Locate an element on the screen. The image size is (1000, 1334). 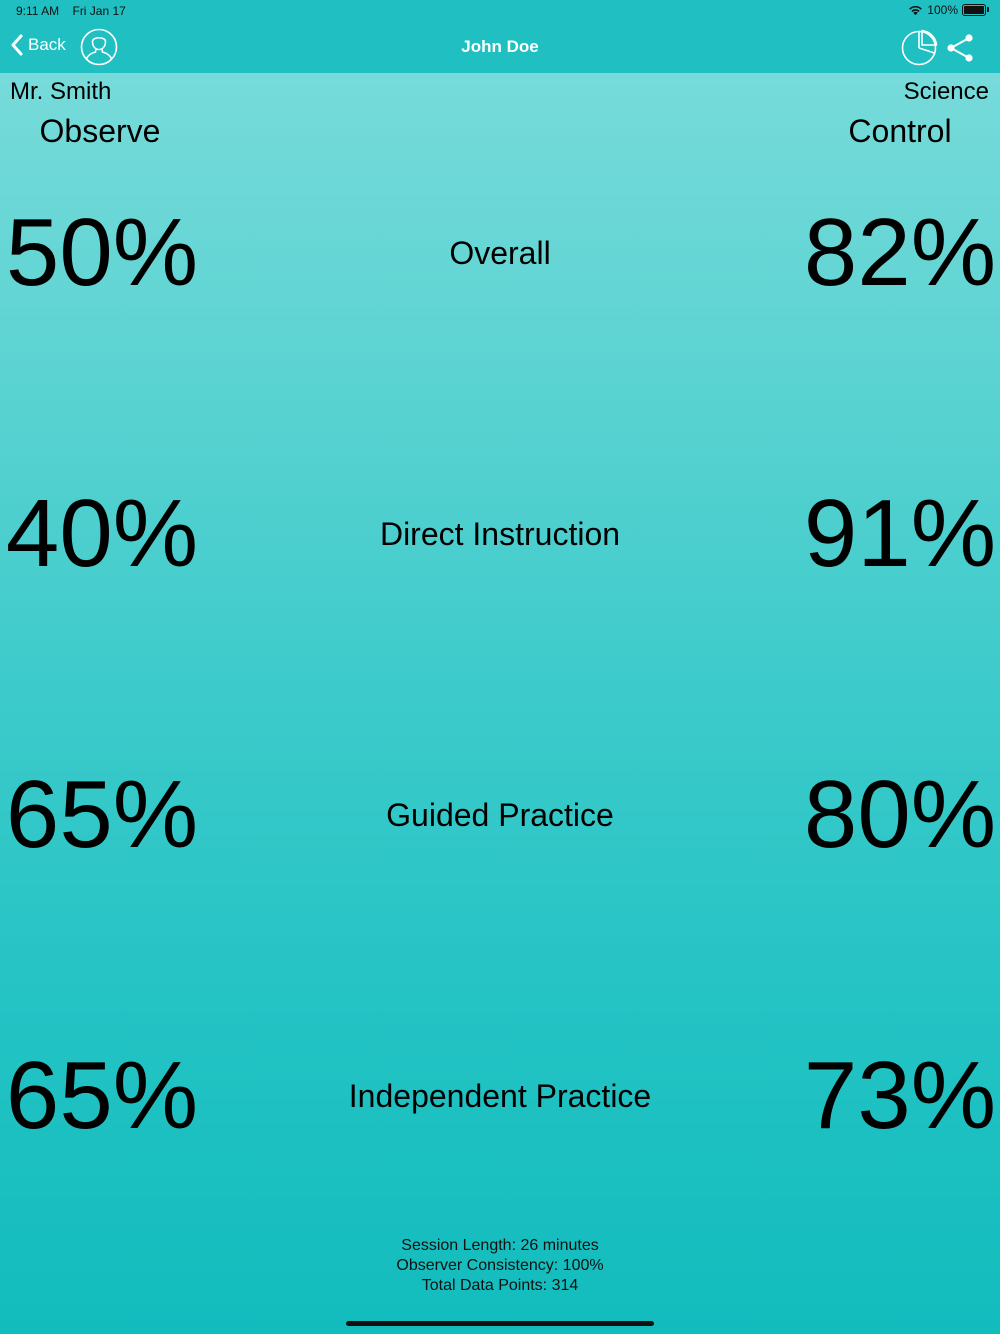
observe-column-heading: Observe is located at coordinates (100, 131).